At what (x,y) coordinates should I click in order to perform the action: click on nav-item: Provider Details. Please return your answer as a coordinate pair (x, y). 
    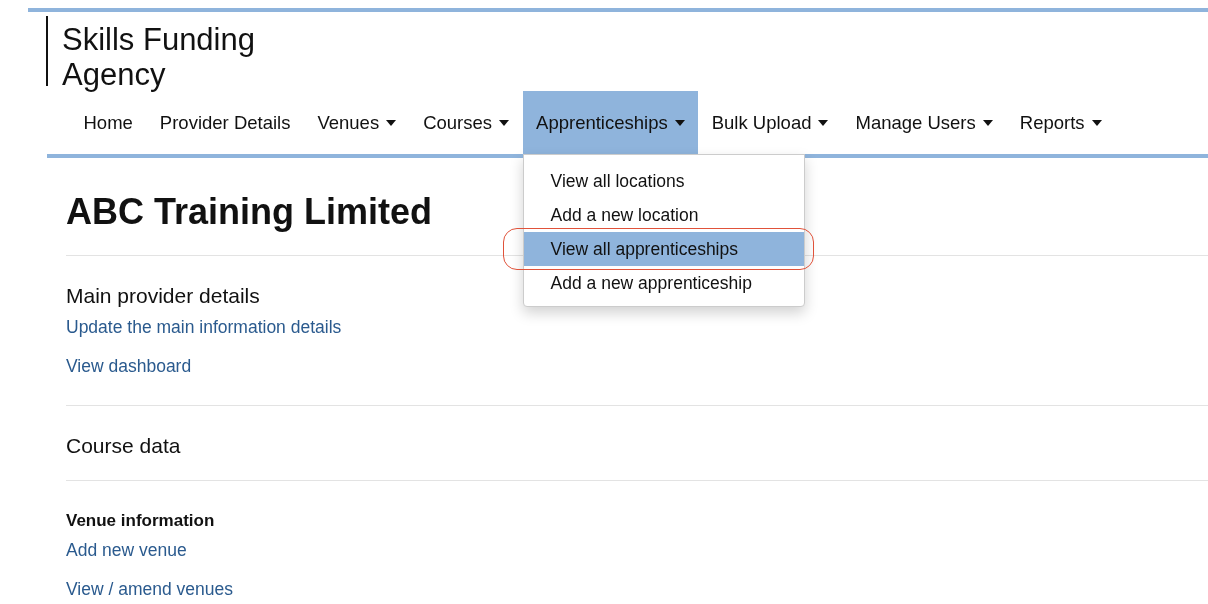
    Looking at the image, I should click on (225, 122).